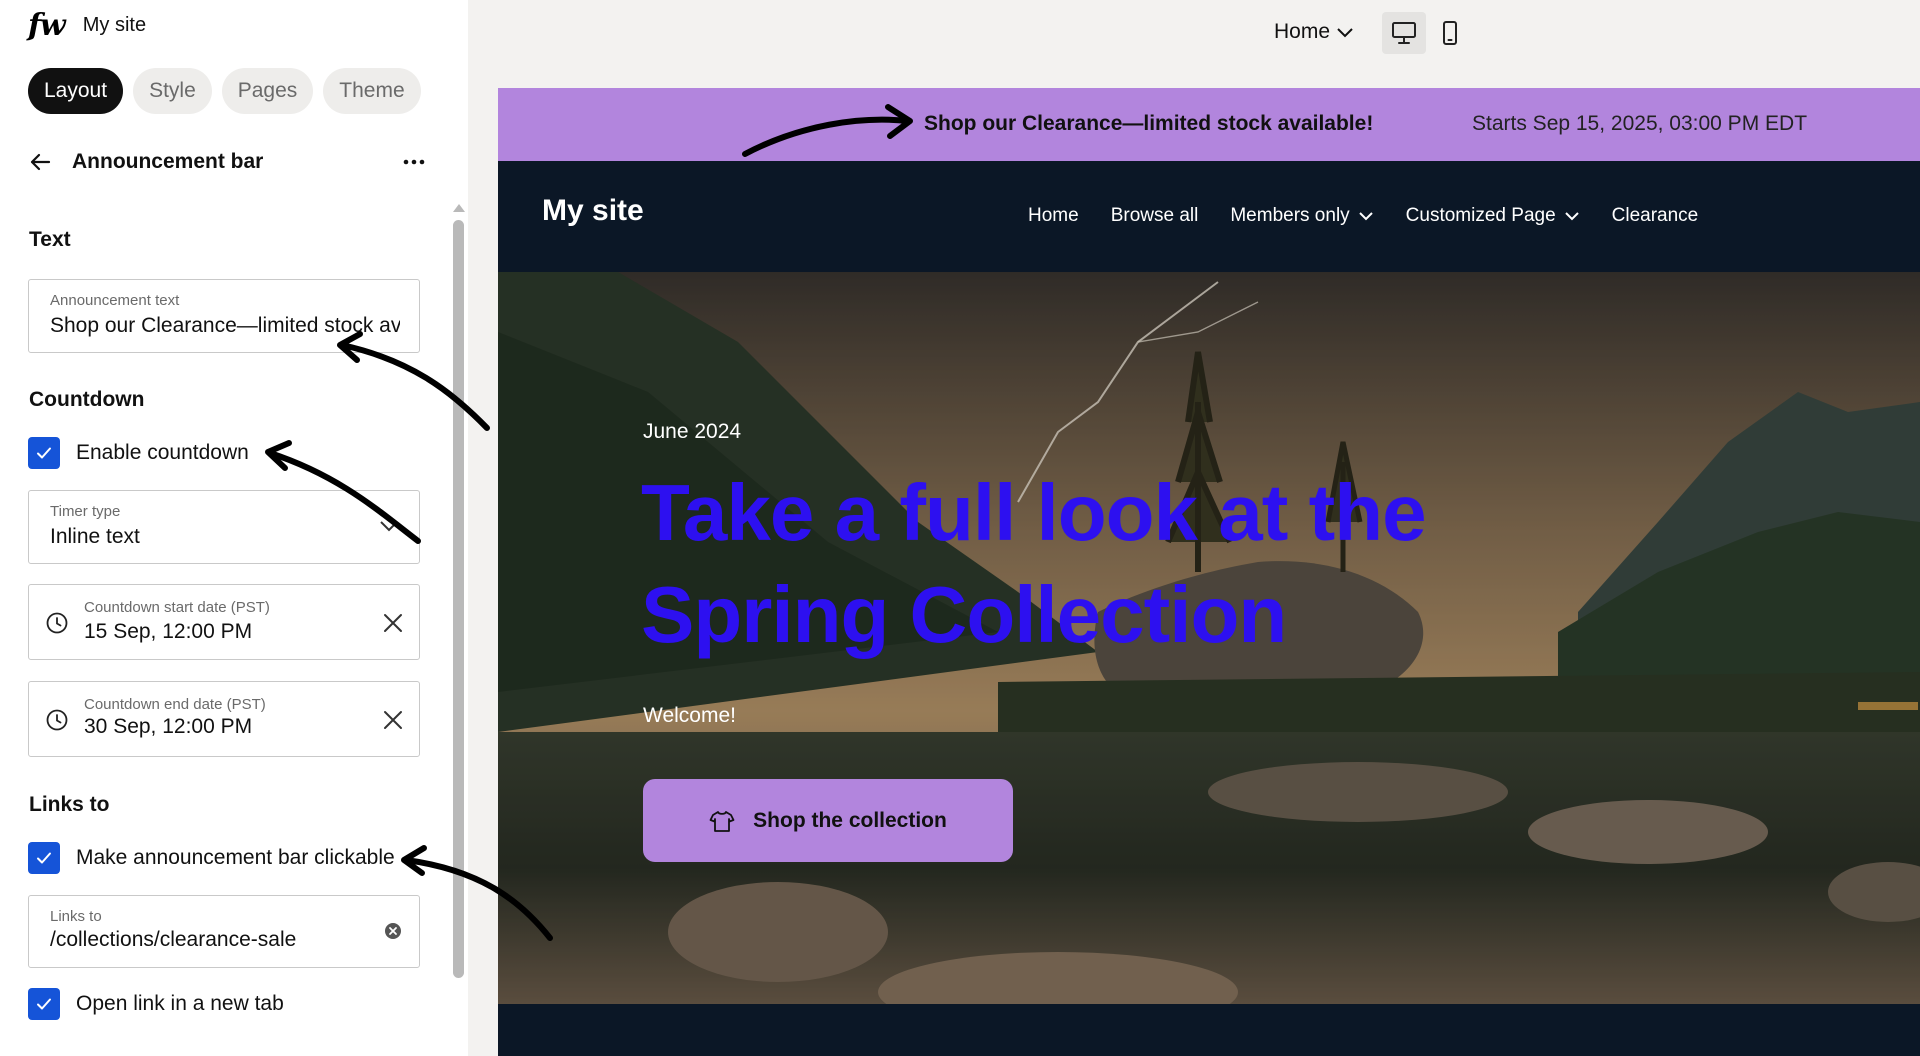 Image resolution: width=1920 pixels, height=1056 pixels. What do you see at coordinates (593, 211) in the screenshot?
I see `site-logo: My site` at bounding box center [593, 211].